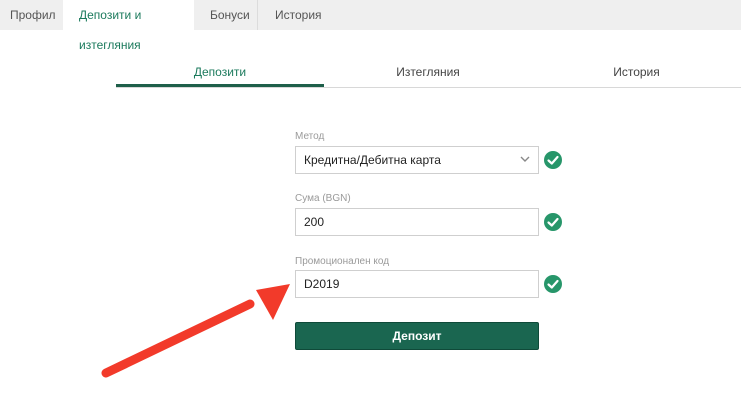  What do you see at coordinates (195, 331) in the screenshot?
I see `red-arrow-icon` at bounding box center [195, 331].